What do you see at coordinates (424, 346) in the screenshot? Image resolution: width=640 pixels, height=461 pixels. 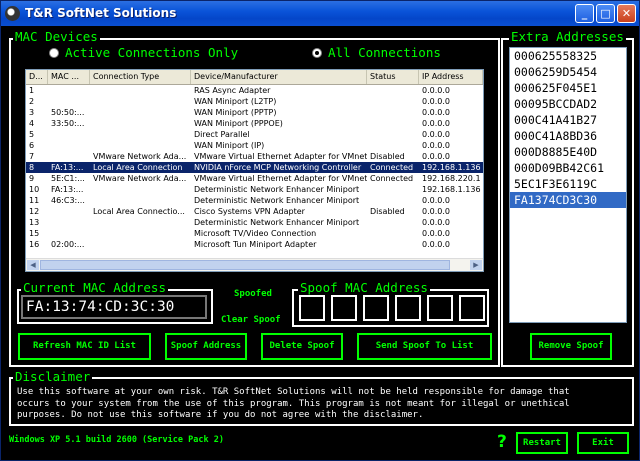 I see `send-spoof-to-list-button: Send Spoof To List` at bounding box center [424, 346].